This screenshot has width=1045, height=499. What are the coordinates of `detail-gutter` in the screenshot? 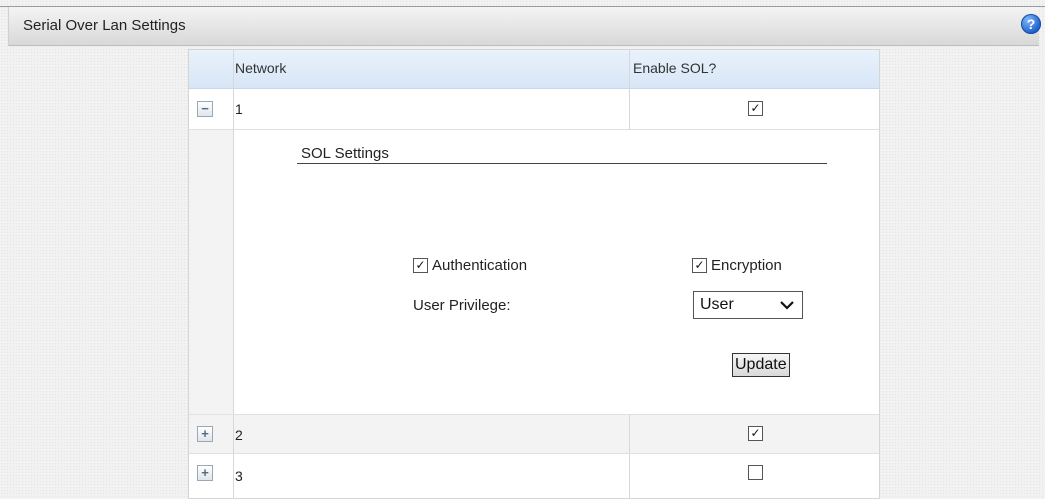 It's located at (211, 272).